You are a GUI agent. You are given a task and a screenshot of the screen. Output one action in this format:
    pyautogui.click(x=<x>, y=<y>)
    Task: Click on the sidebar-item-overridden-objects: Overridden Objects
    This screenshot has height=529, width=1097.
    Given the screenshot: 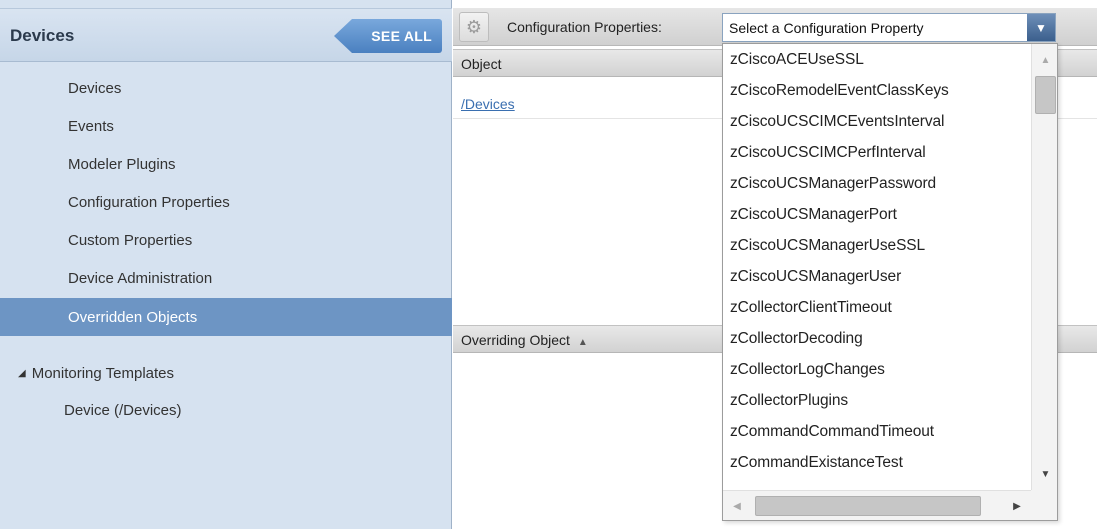 What is the action you would take?
    pyautogui.click(x=226, y=317)
    